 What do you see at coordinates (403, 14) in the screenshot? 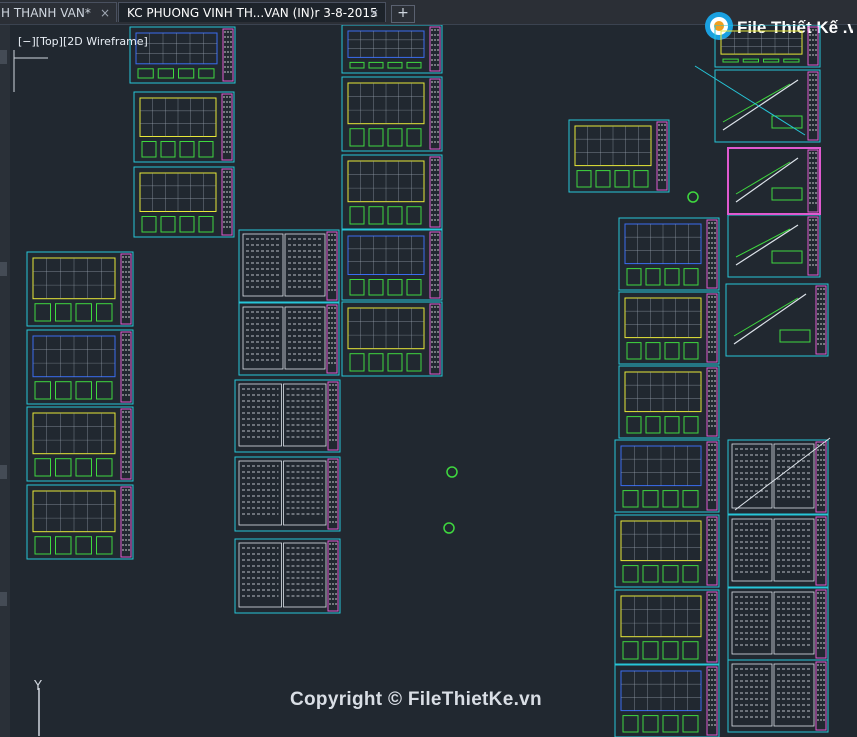
I see `new-tab-button: +` at bounding box center [403, 14].